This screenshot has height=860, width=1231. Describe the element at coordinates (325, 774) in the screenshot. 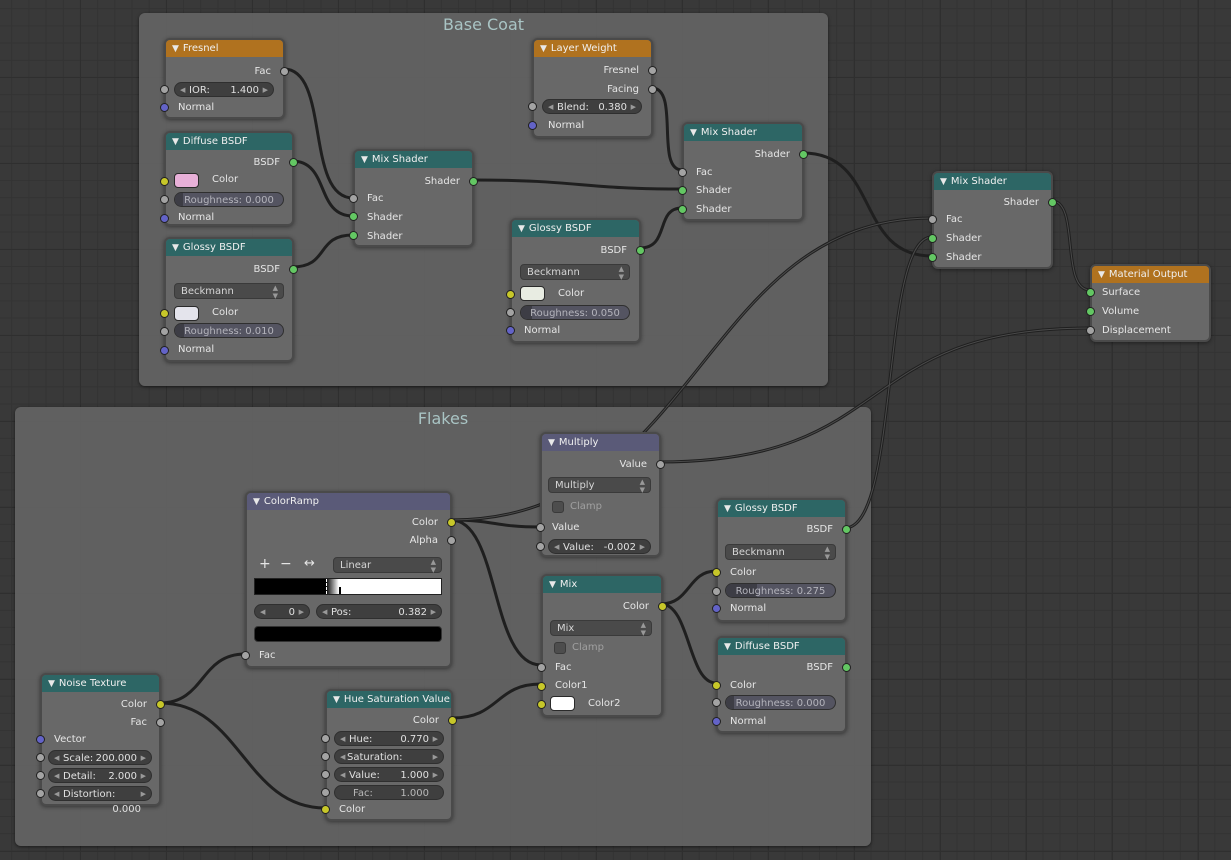

I see `socket-value-in` at that location.